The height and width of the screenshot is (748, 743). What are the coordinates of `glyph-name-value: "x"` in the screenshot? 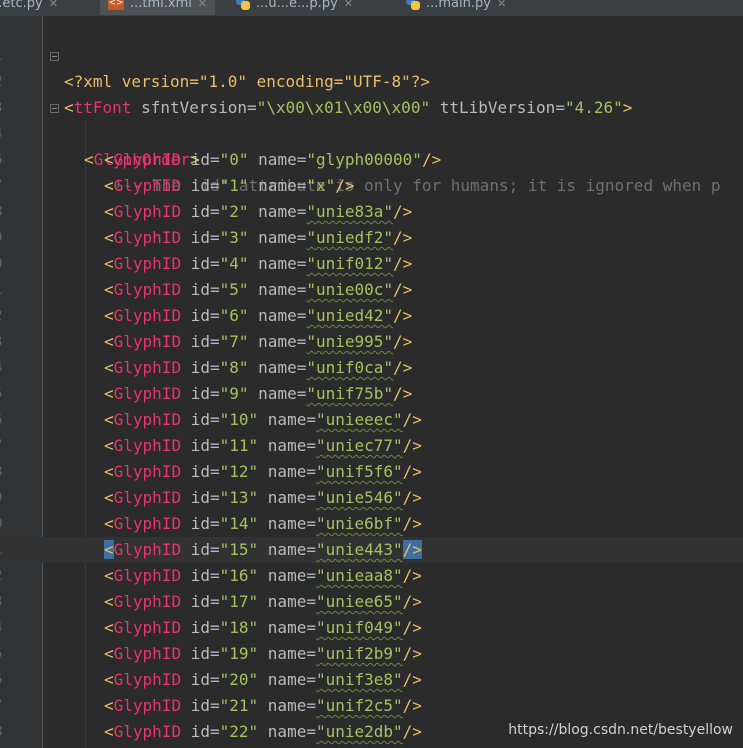 It's located at (321, 185).